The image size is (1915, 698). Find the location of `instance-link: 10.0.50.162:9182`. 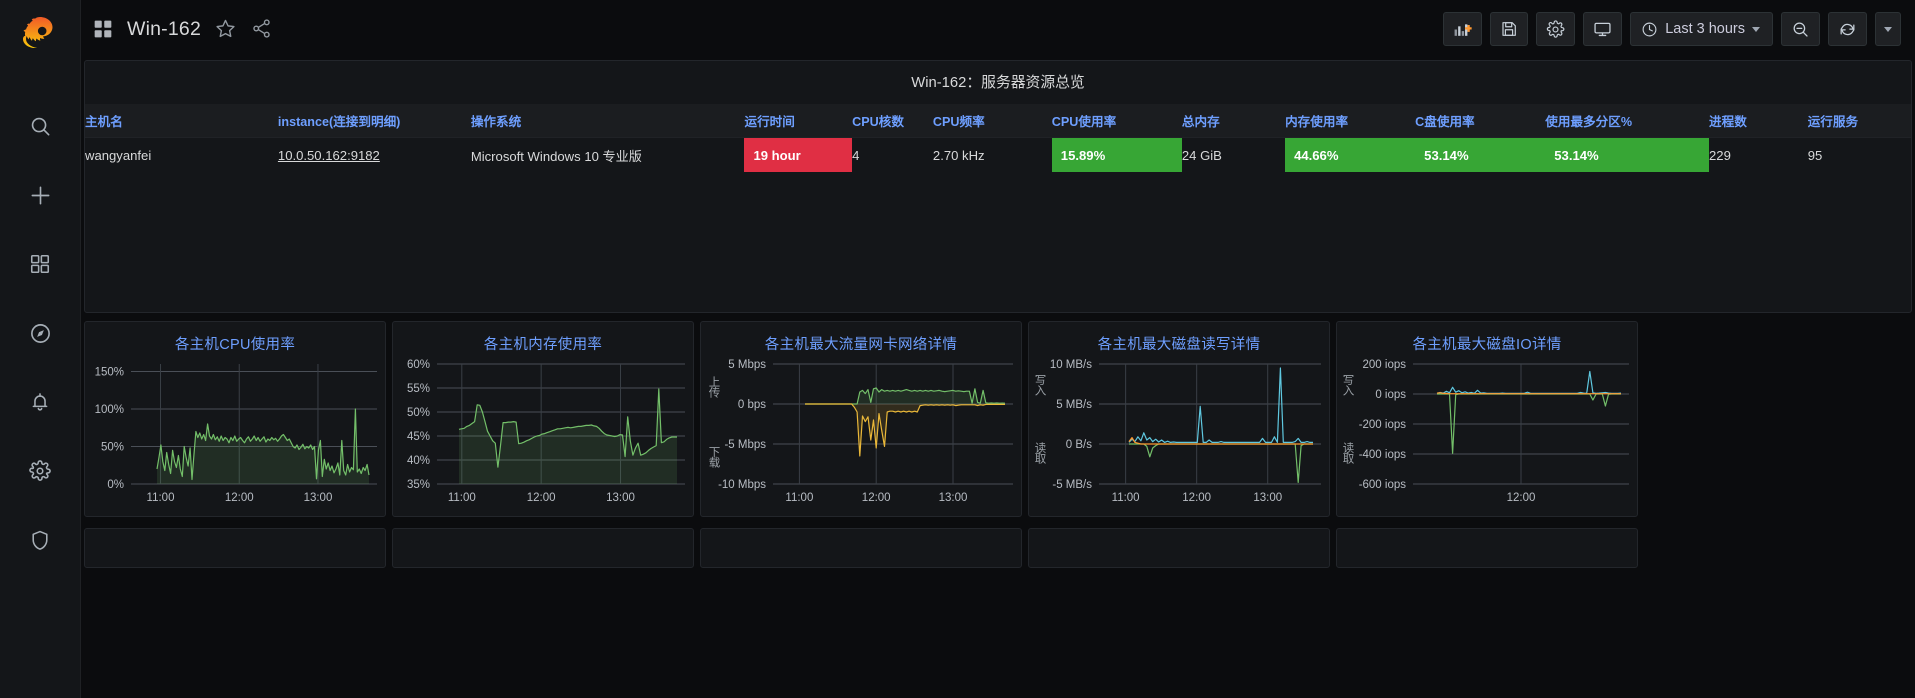

instance-link: 10.0.50.162:9182 is located at coordinates (329, 155).